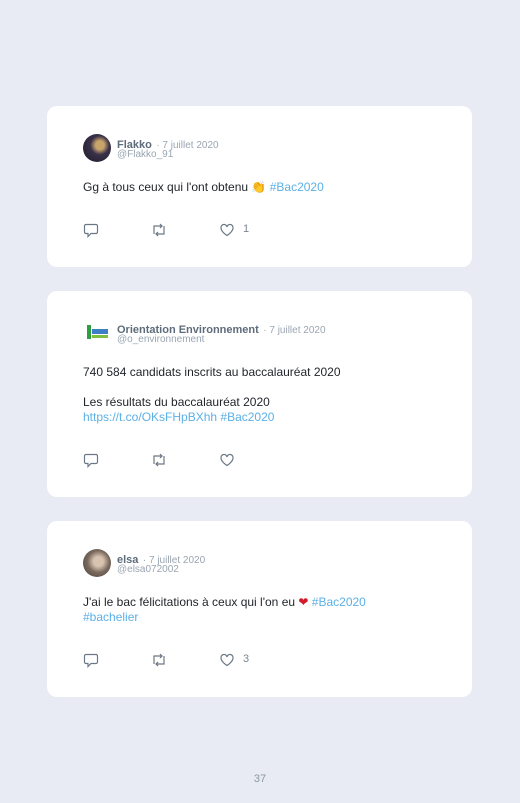  I want to click on line-spacer, so click(248, 387).